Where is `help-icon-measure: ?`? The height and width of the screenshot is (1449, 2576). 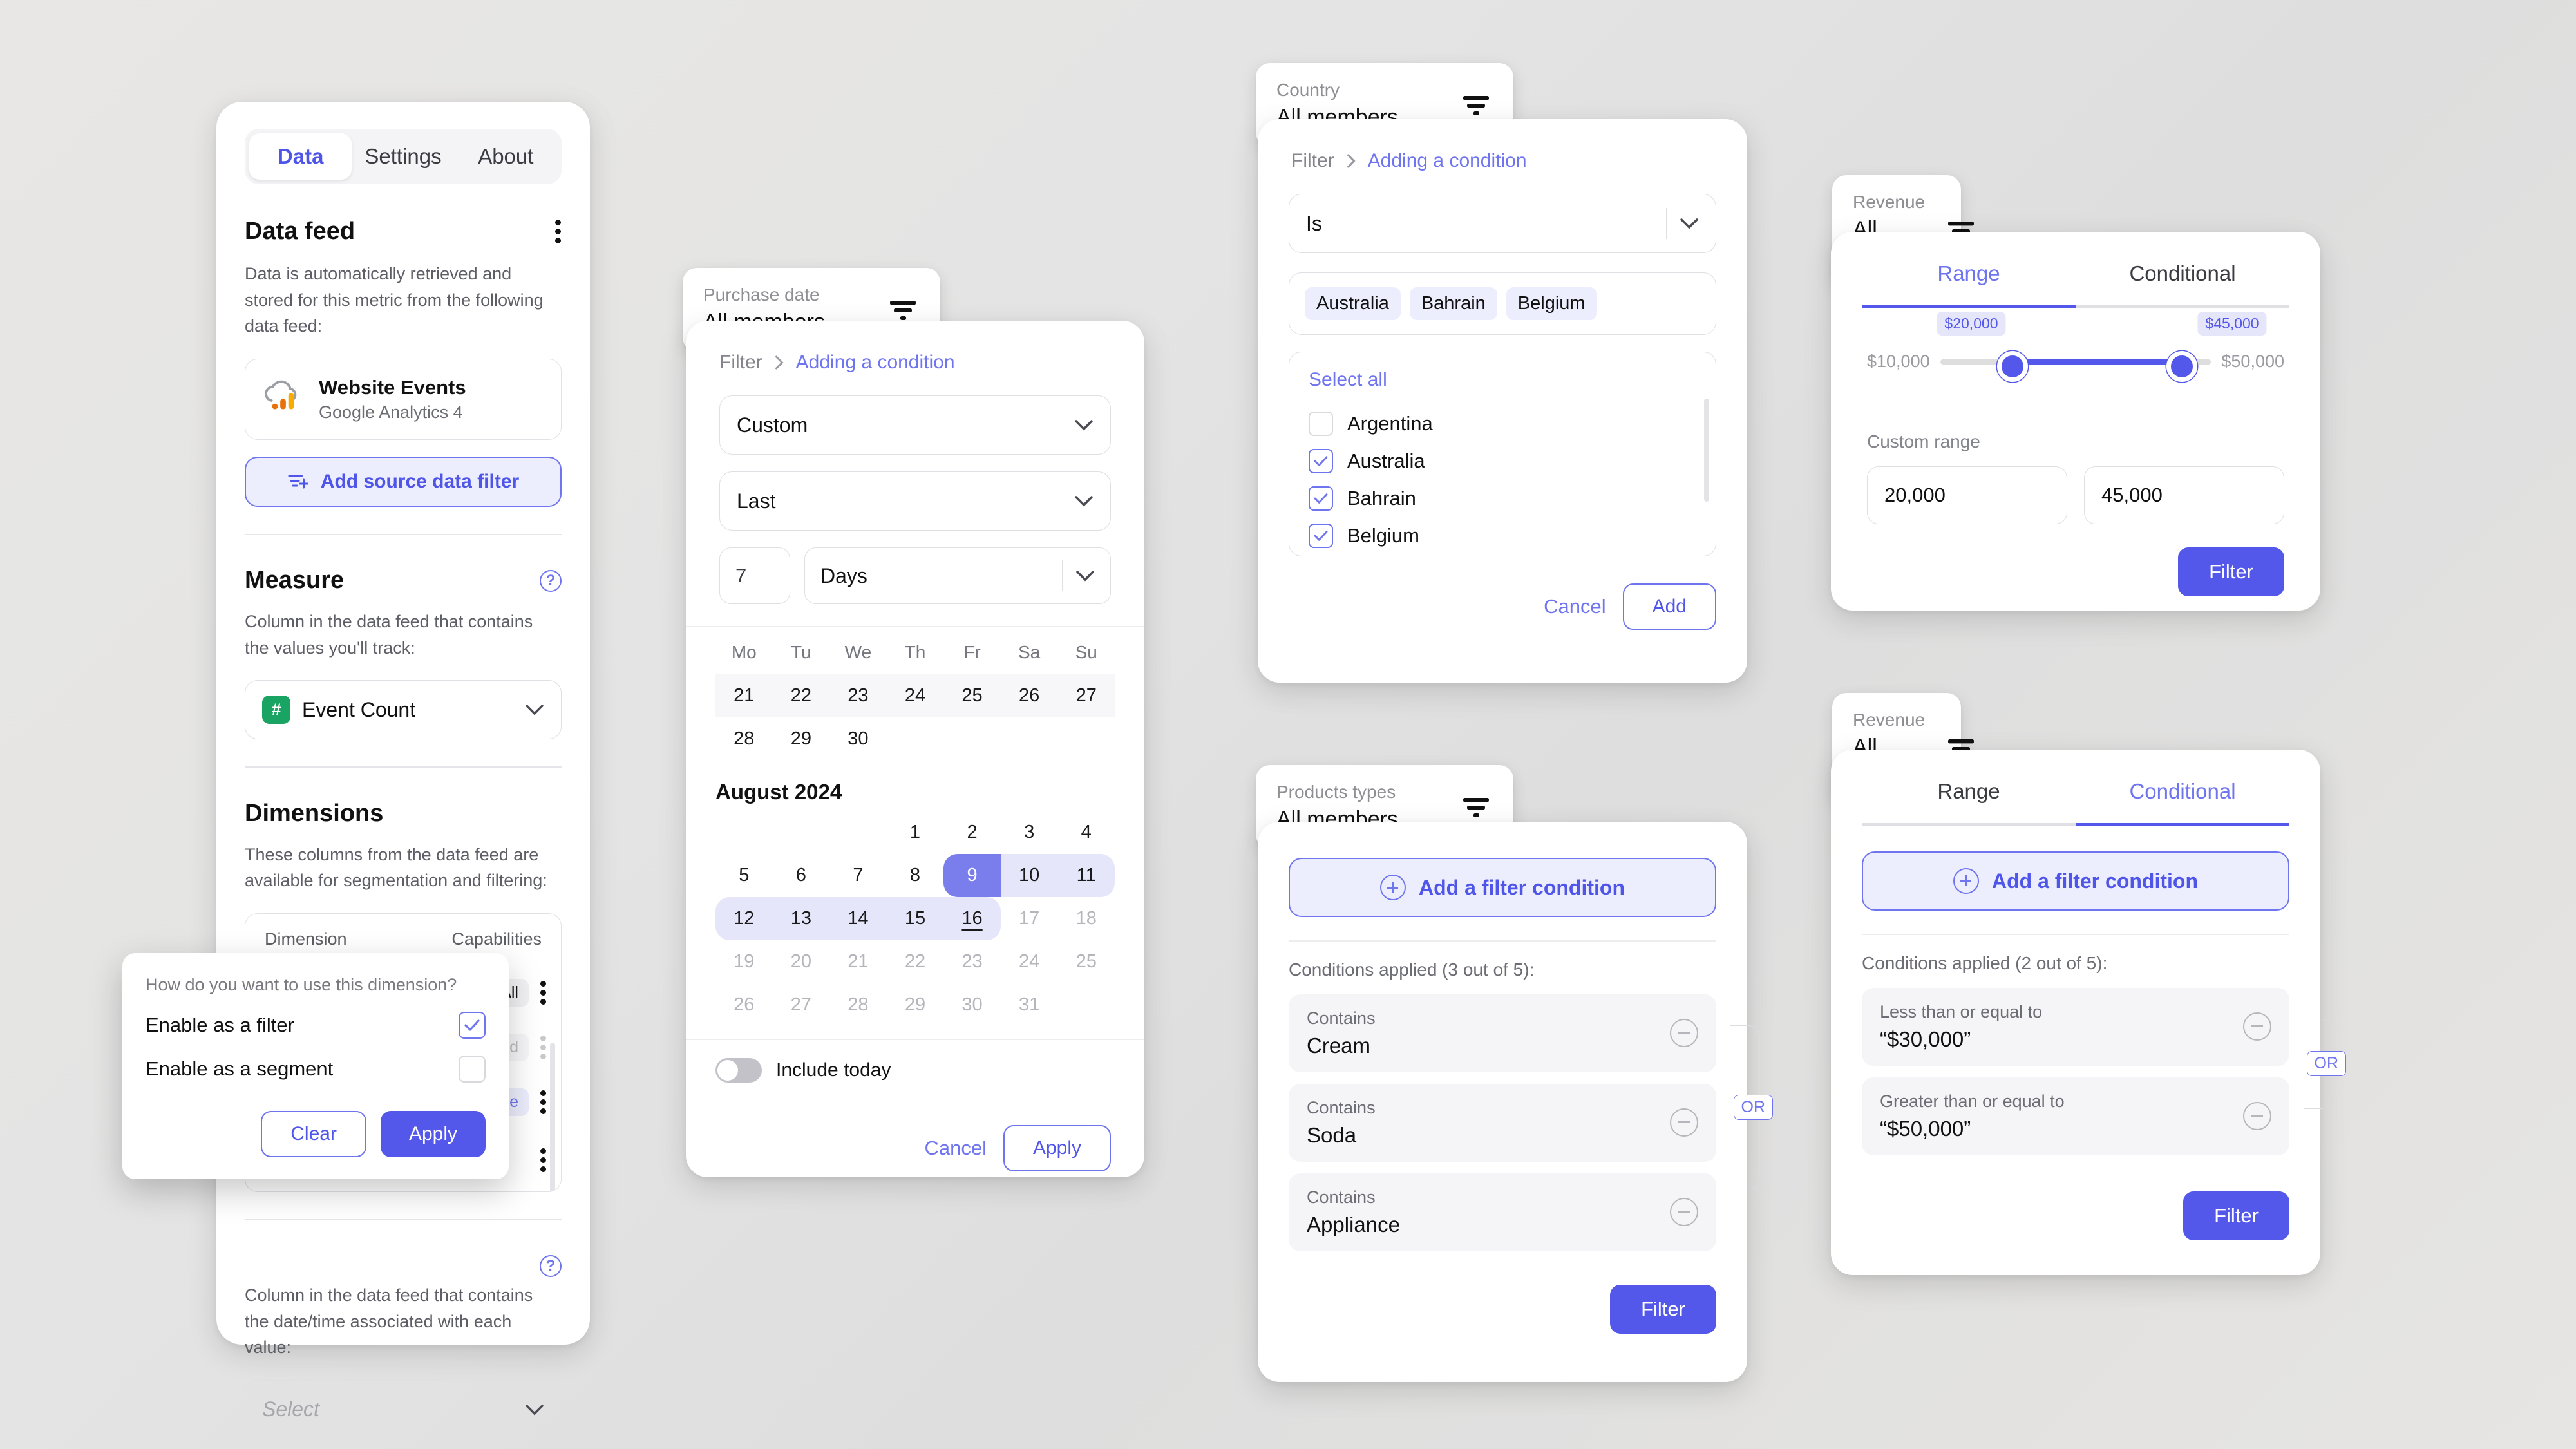 help-icon-measure: ? is located at coordinates (551, 580).